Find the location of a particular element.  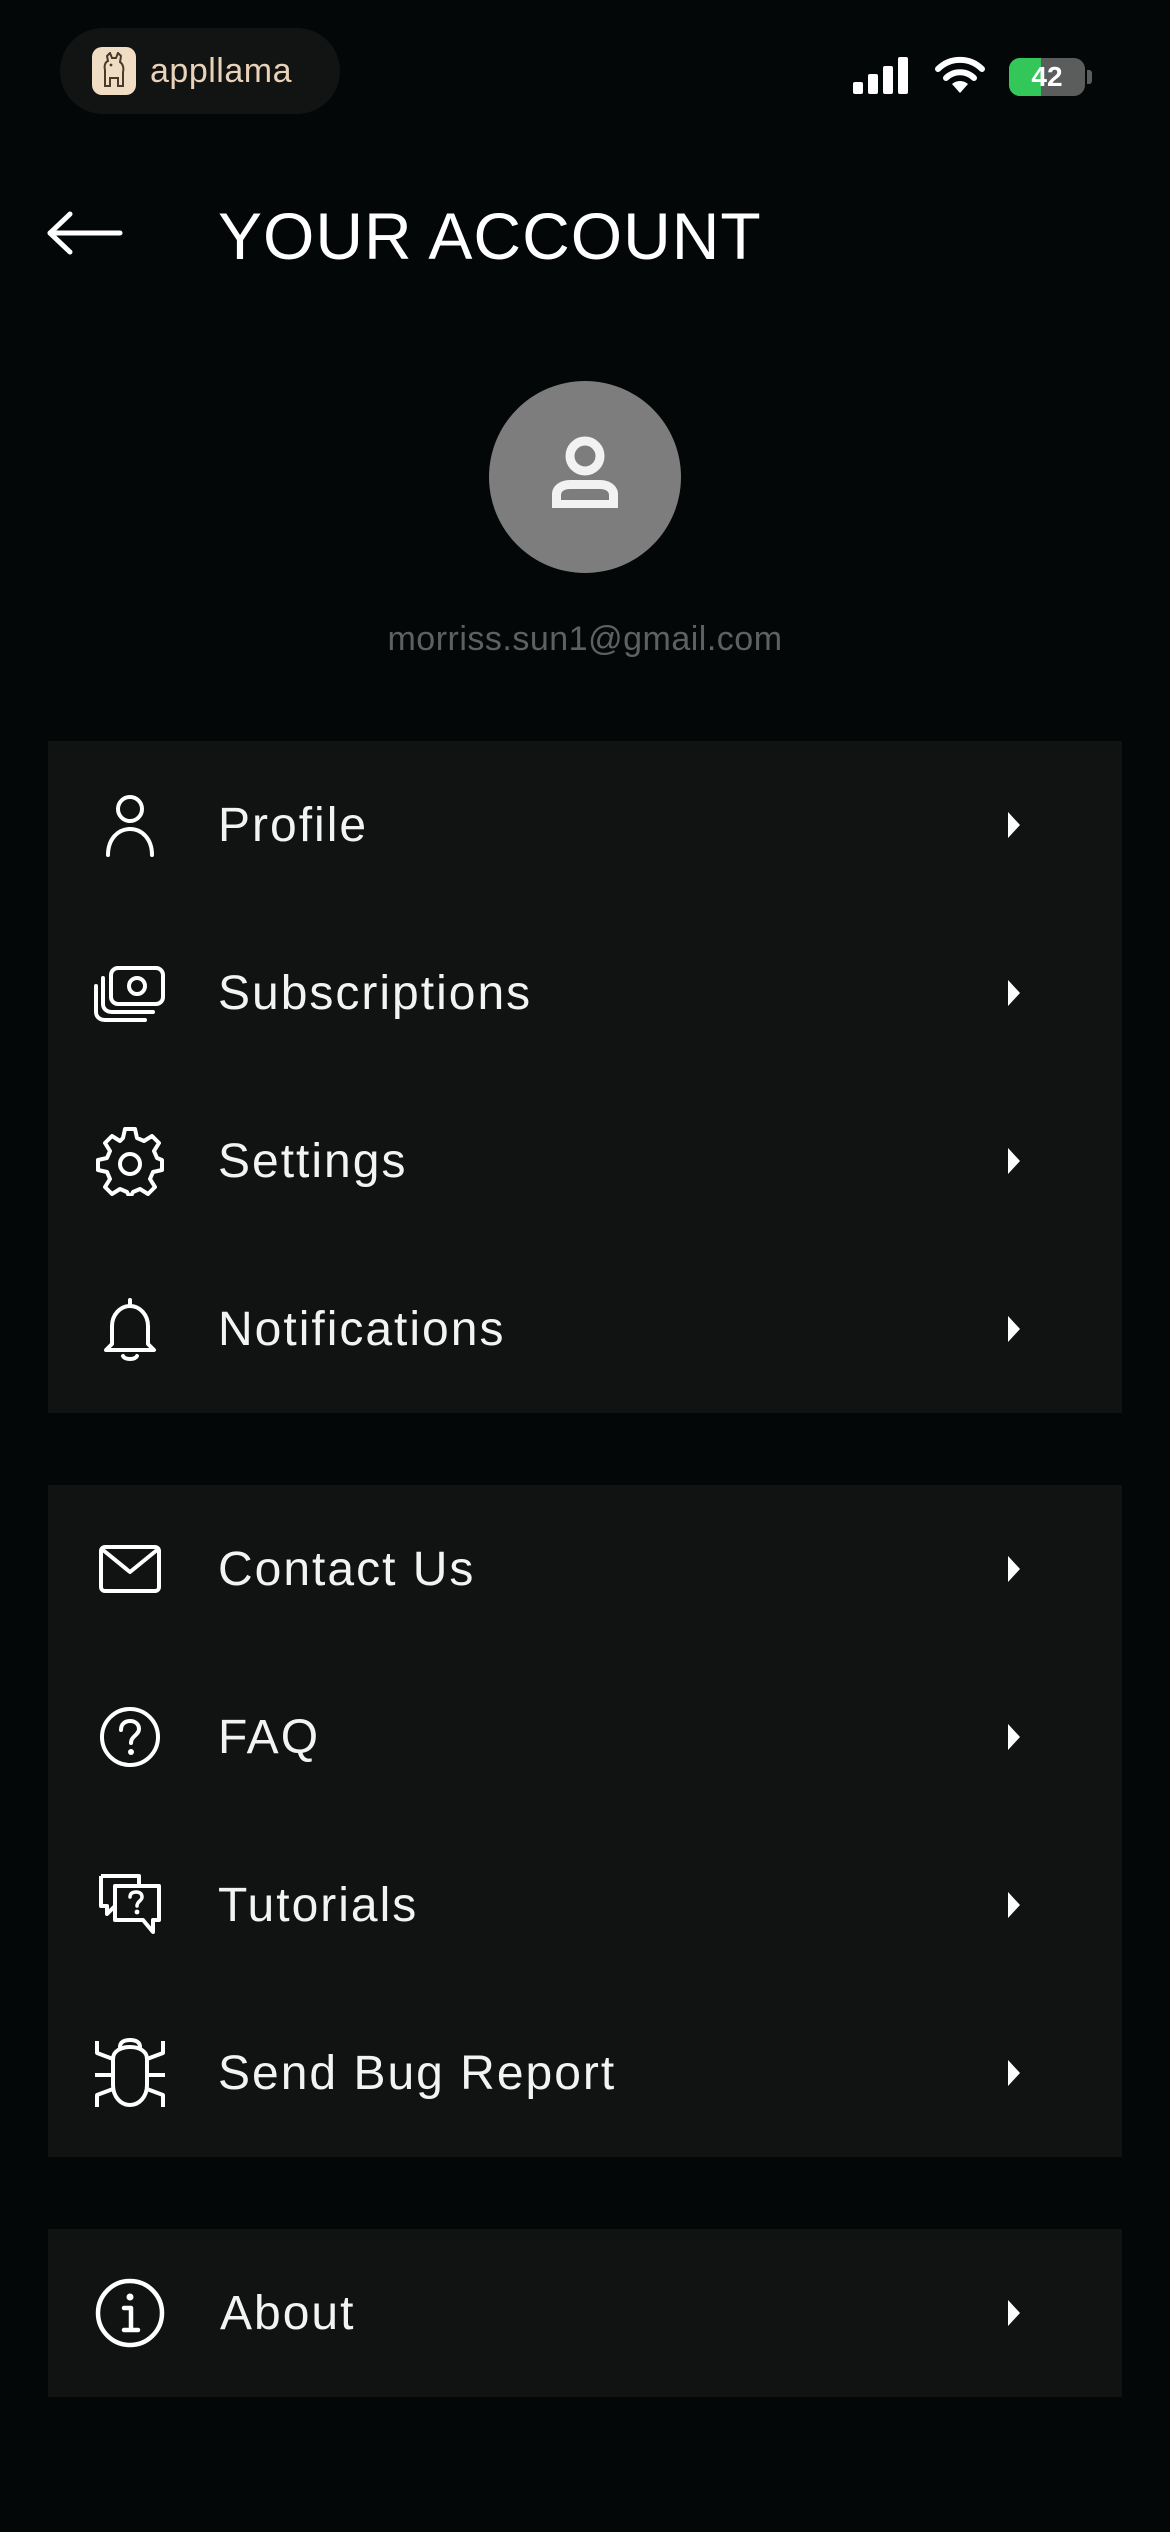

app-indicator-pill: appllama is located at coordinates (200, 71).